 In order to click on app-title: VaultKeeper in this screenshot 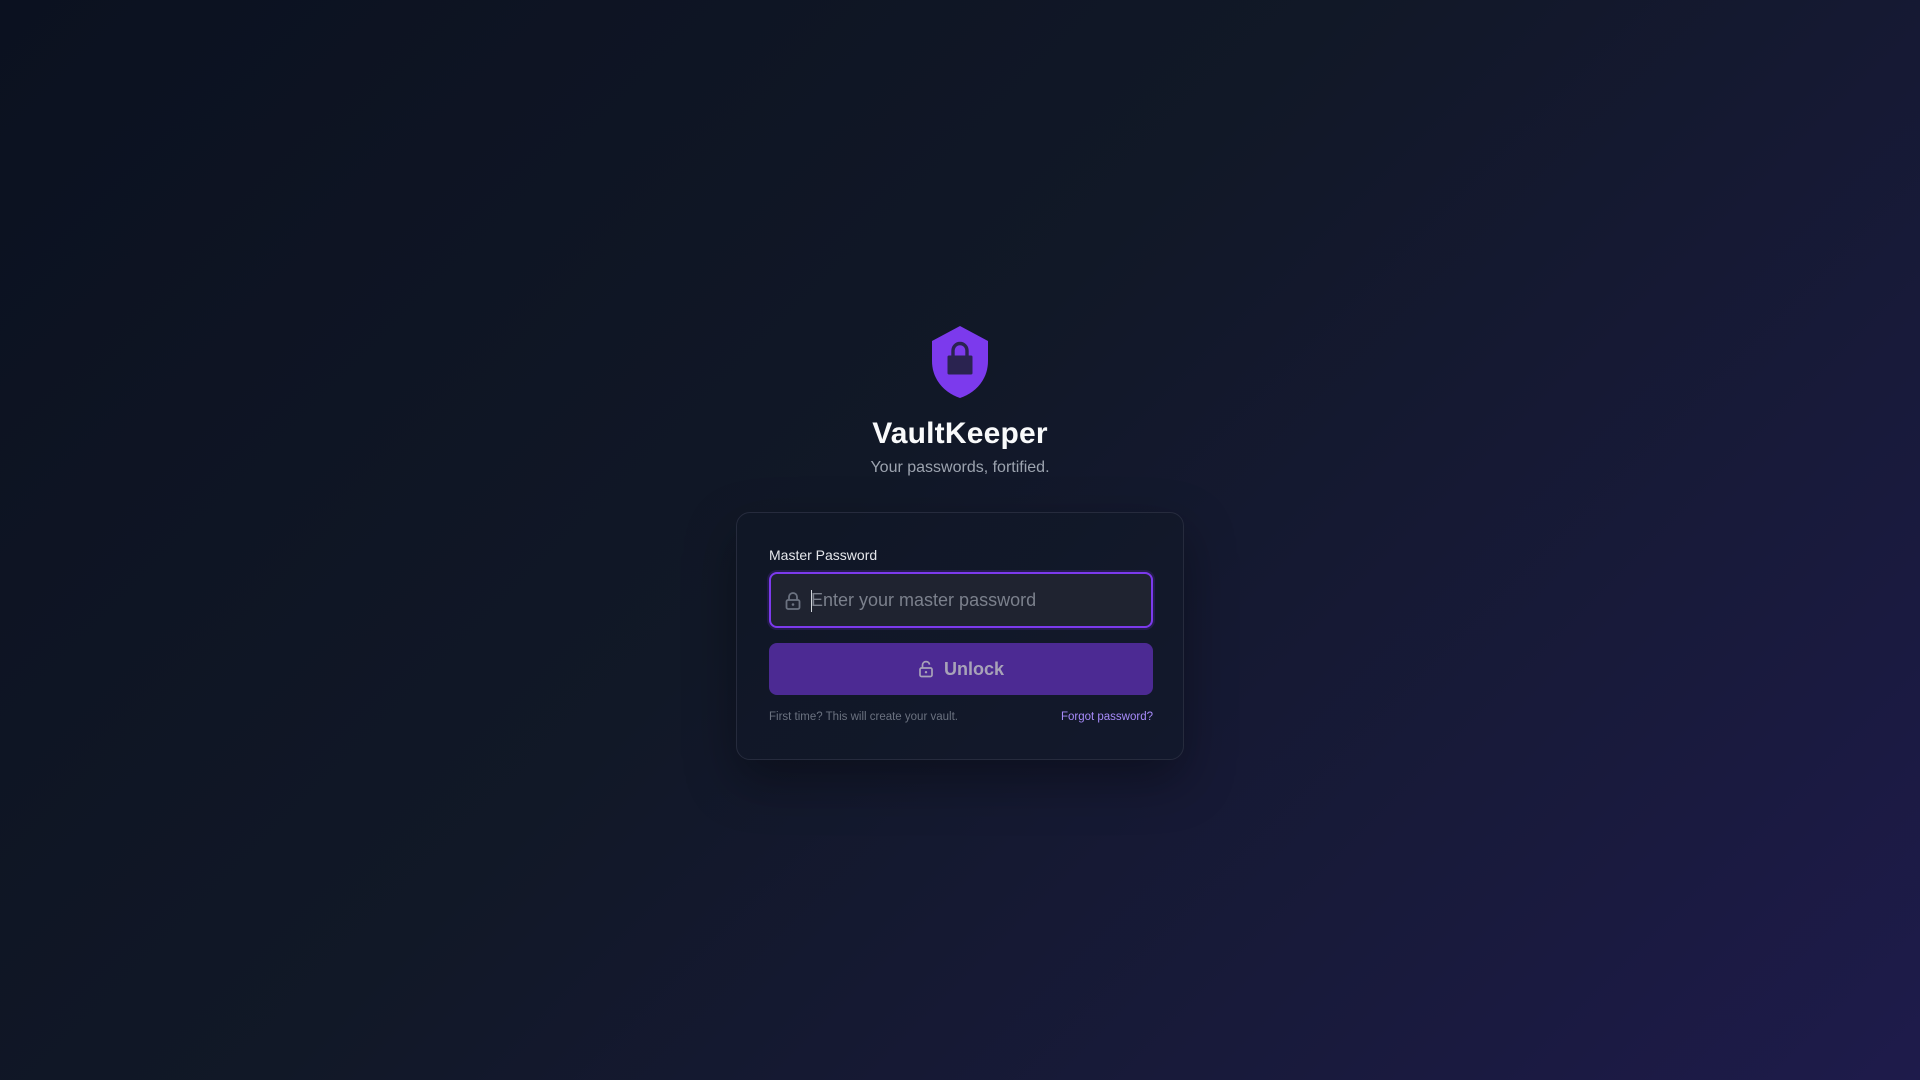, I will do `click(960, 433)`.